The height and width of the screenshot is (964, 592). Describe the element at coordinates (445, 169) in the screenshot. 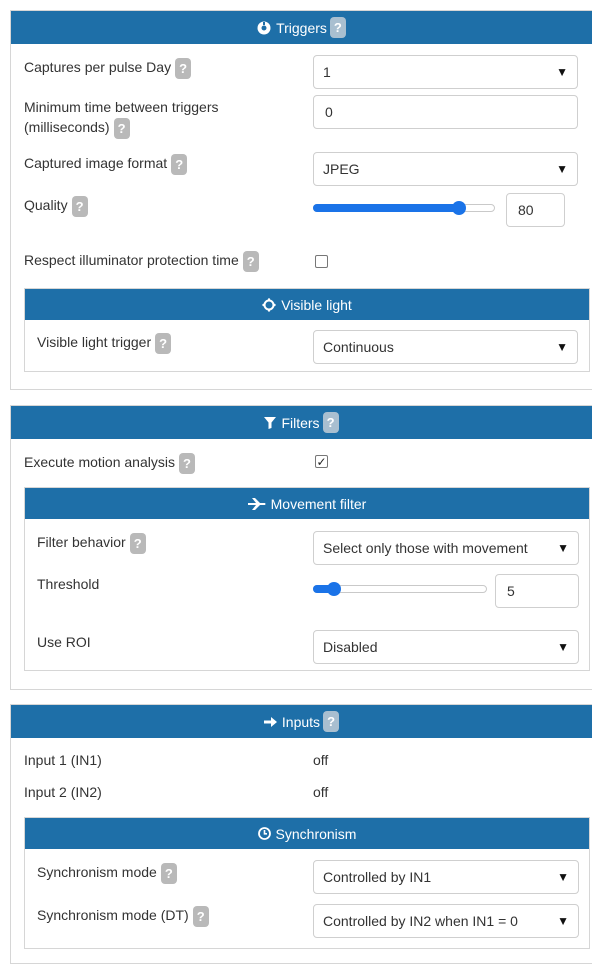

I see `format-select: JPEG ▼` at that location.